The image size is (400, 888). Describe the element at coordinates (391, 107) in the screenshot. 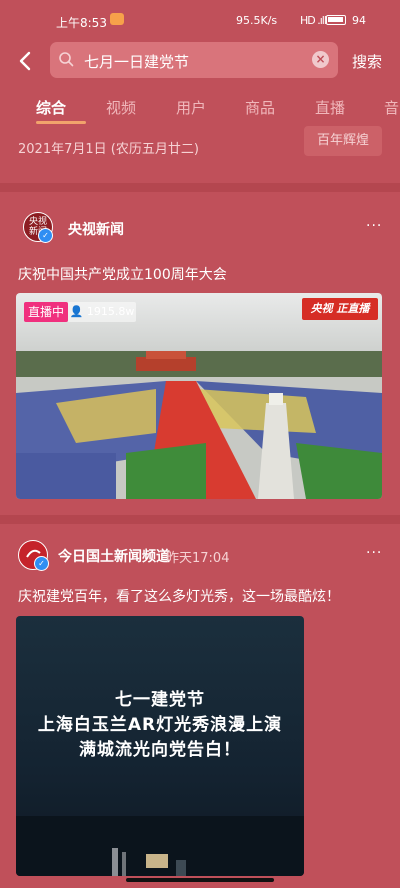

I see `tab-music: 音` at that location.